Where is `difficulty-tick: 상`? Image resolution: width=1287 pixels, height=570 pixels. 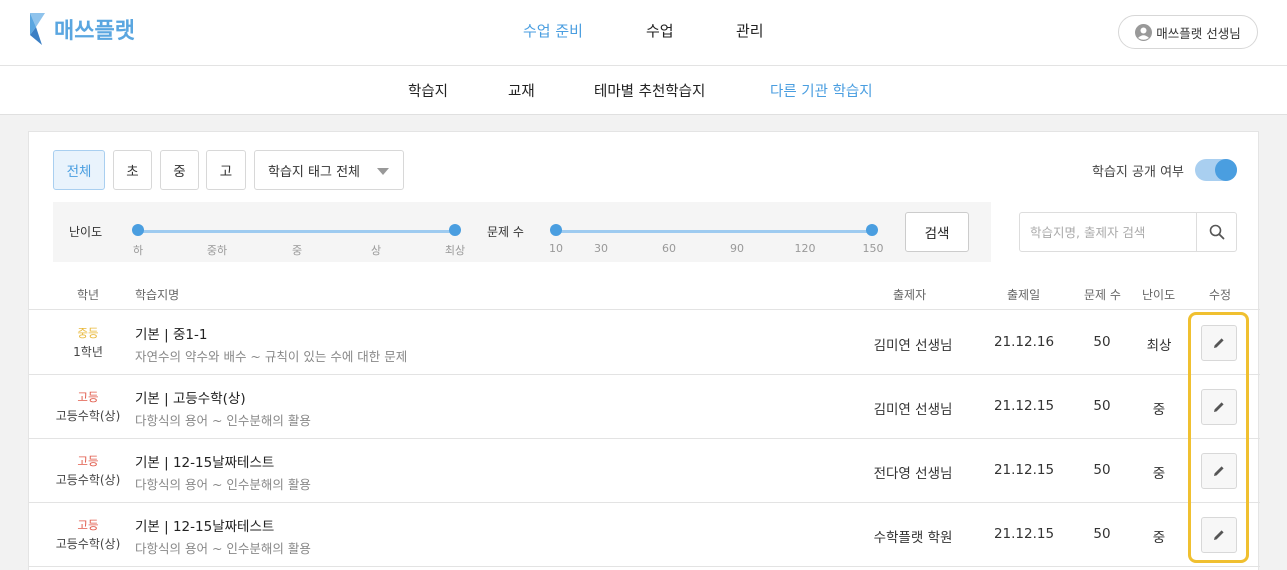 difficulty-tick: 상 is located at coordinates (376, 250).